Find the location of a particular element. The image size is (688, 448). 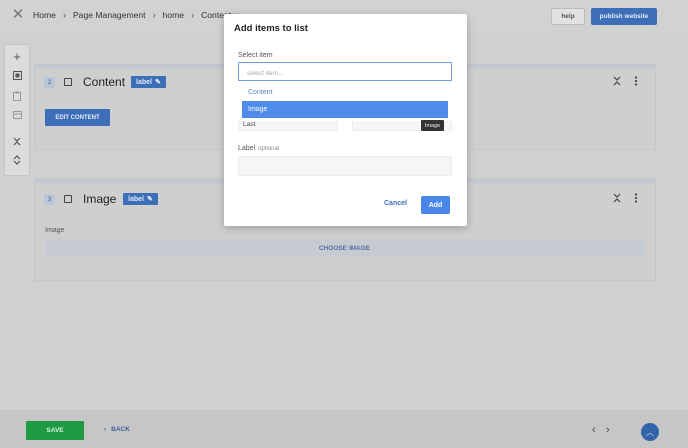

scroll-top-button: ︿ is located at coordinates (650, 432).